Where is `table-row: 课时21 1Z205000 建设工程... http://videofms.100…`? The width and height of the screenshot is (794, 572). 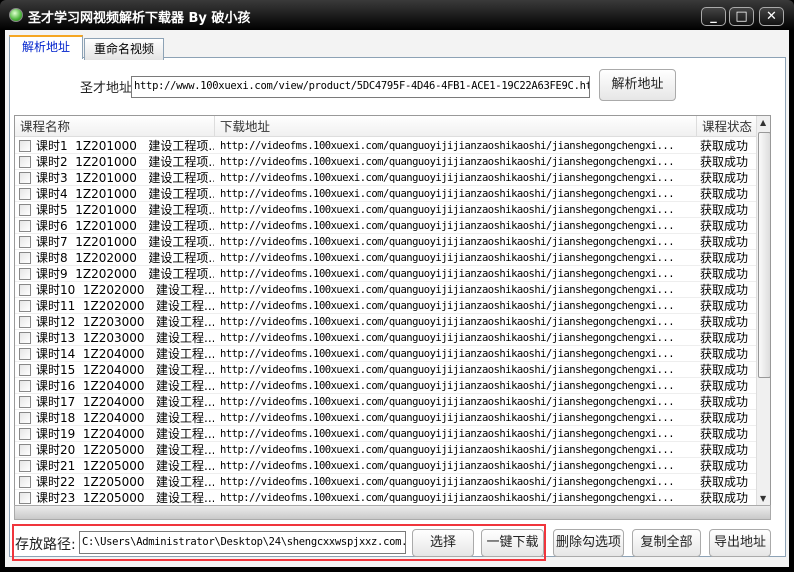 table-row: 课时21 1Z205000 建设工程... http://videofms.100… is located at coordinates (385, 466).